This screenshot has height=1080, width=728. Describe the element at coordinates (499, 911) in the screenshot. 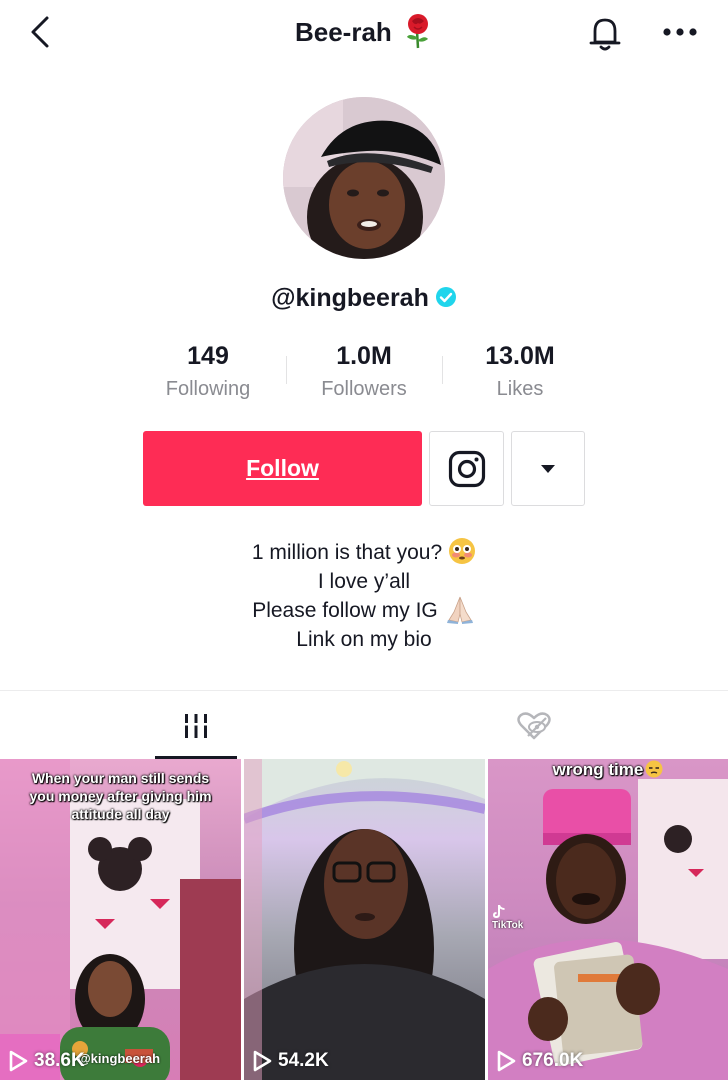

I see `tiktok-logo-icon` at that location.